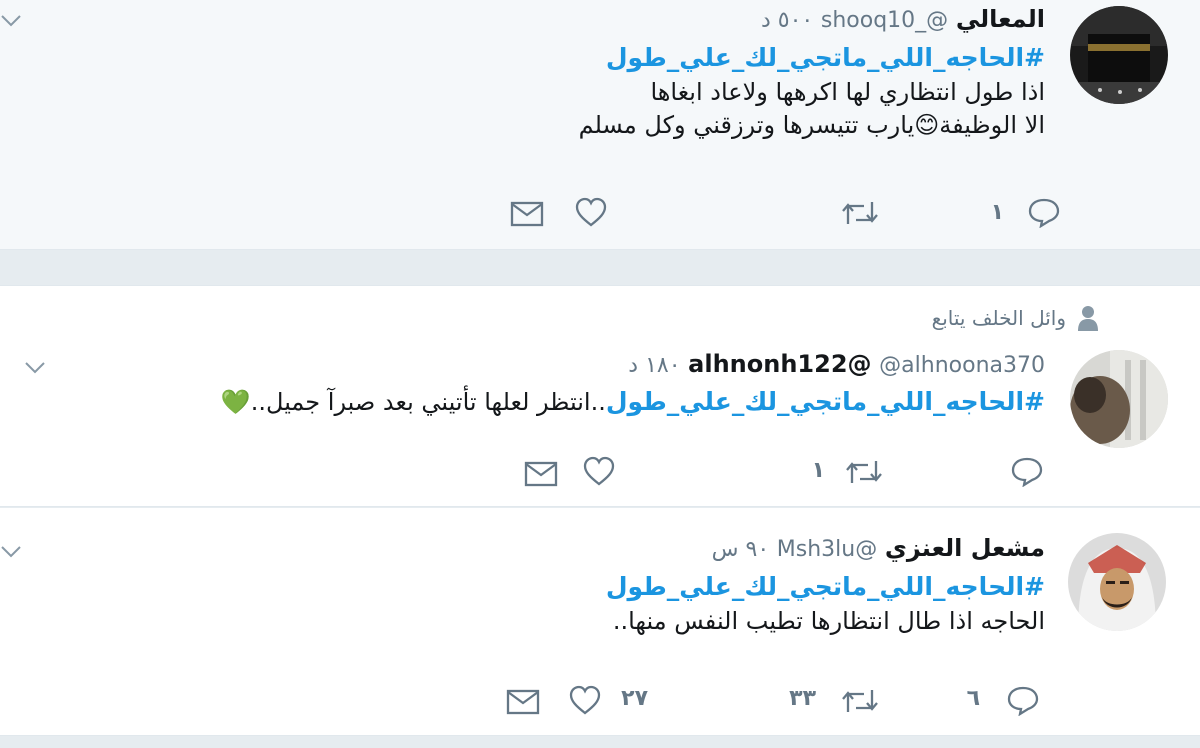 The image size is (1200, 748). Describe the element at coordinates (654, 365) in the screenshot. I see `timestamp: ١٨٠ د` at that location.